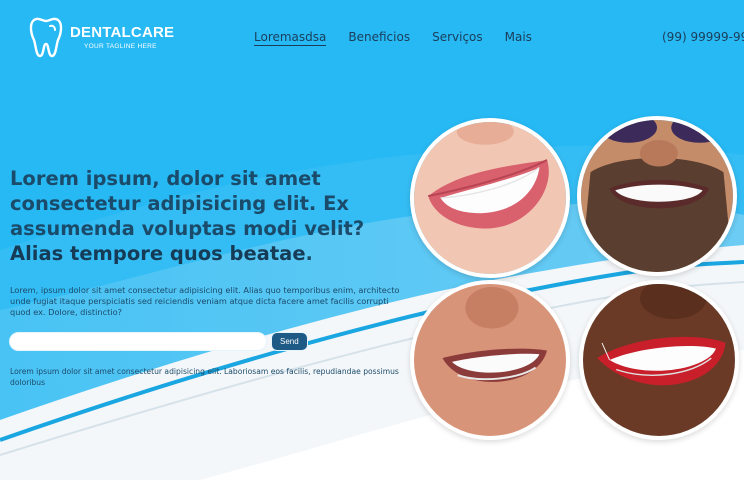 Image resolution: width=744 pixels, height=480 pixels. I want to click on phone-number: (99) 99999-99, so click(703, 37).